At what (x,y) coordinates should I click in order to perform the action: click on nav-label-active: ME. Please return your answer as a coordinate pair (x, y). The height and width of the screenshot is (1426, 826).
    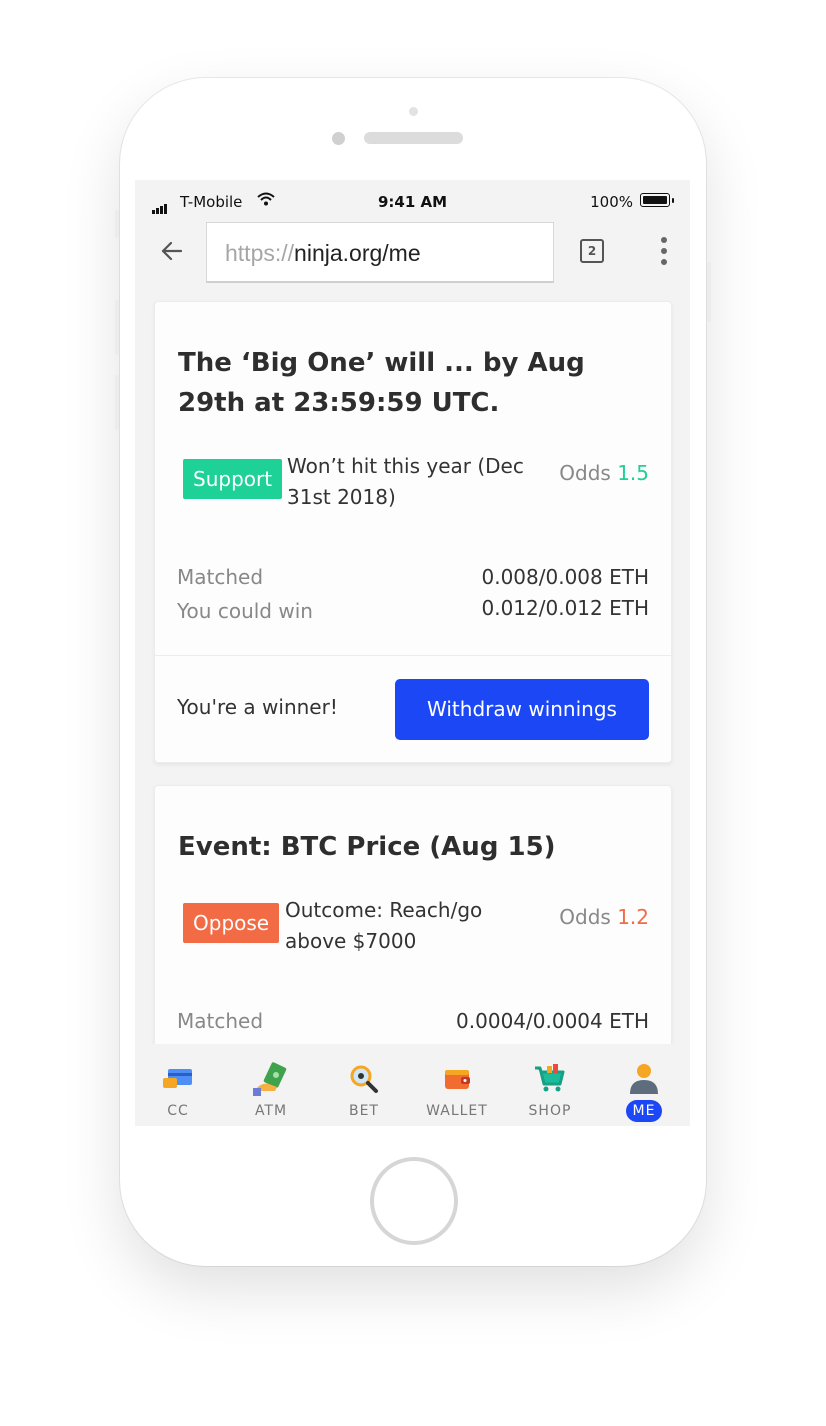
    Looking at the image, I should click on (644, 1111).